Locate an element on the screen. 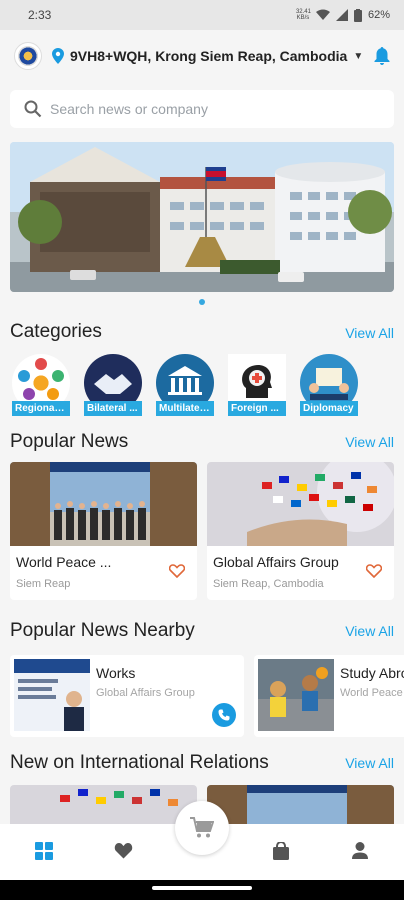 The image size is (404, 900). search-bar: Search news or company is located at coordinates (202, 109).